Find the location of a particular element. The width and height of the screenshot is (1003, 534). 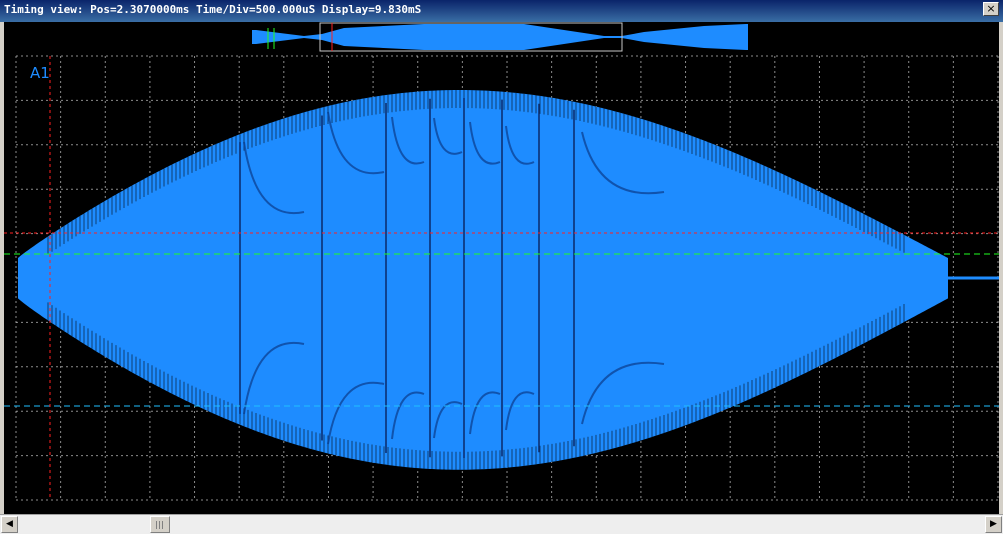

scroll-right-button: ▶ is located at coordinates (993, 524).